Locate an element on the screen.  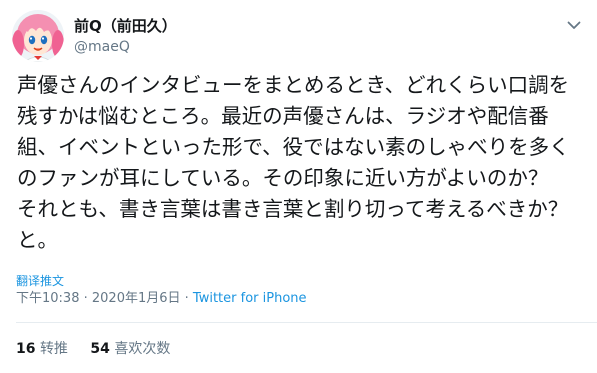
likes-label: 喜欢次数 is located at coordinates (142, 349).